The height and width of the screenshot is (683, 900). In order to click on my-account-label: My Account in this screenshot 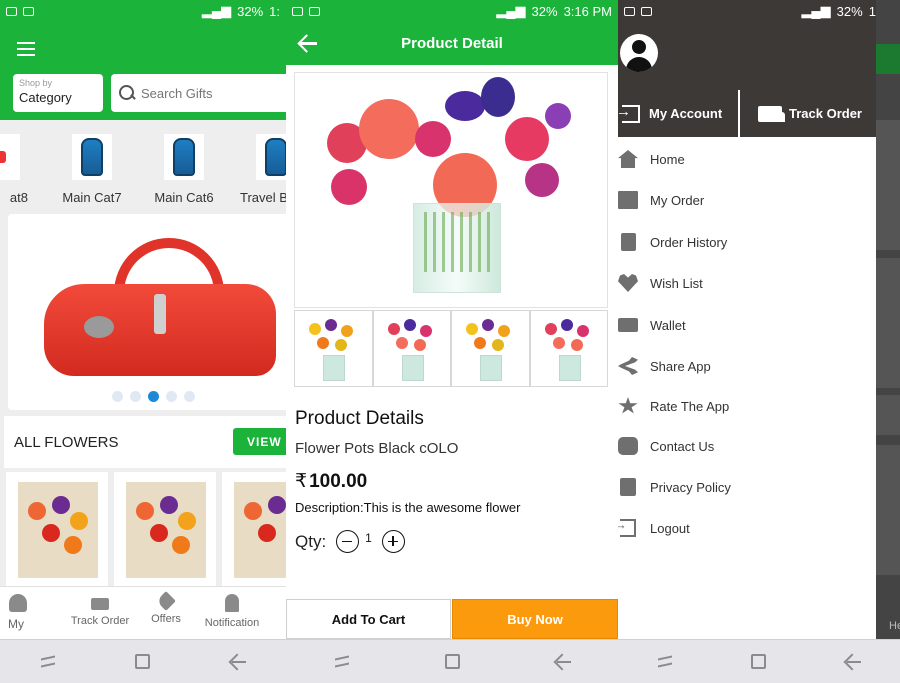, I will do `click(686, 113)`.